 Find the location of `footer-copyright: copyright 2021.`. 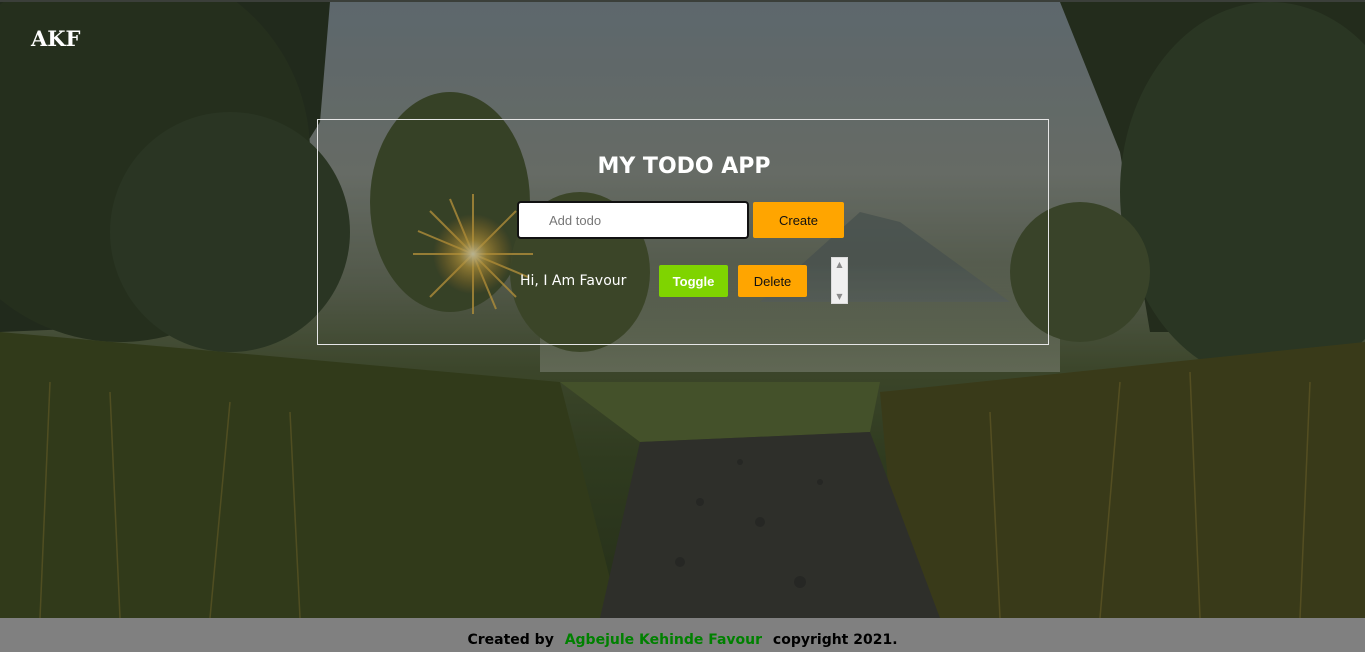

footer-copyright: copyright 2021. is located at coordinates (835, 640).